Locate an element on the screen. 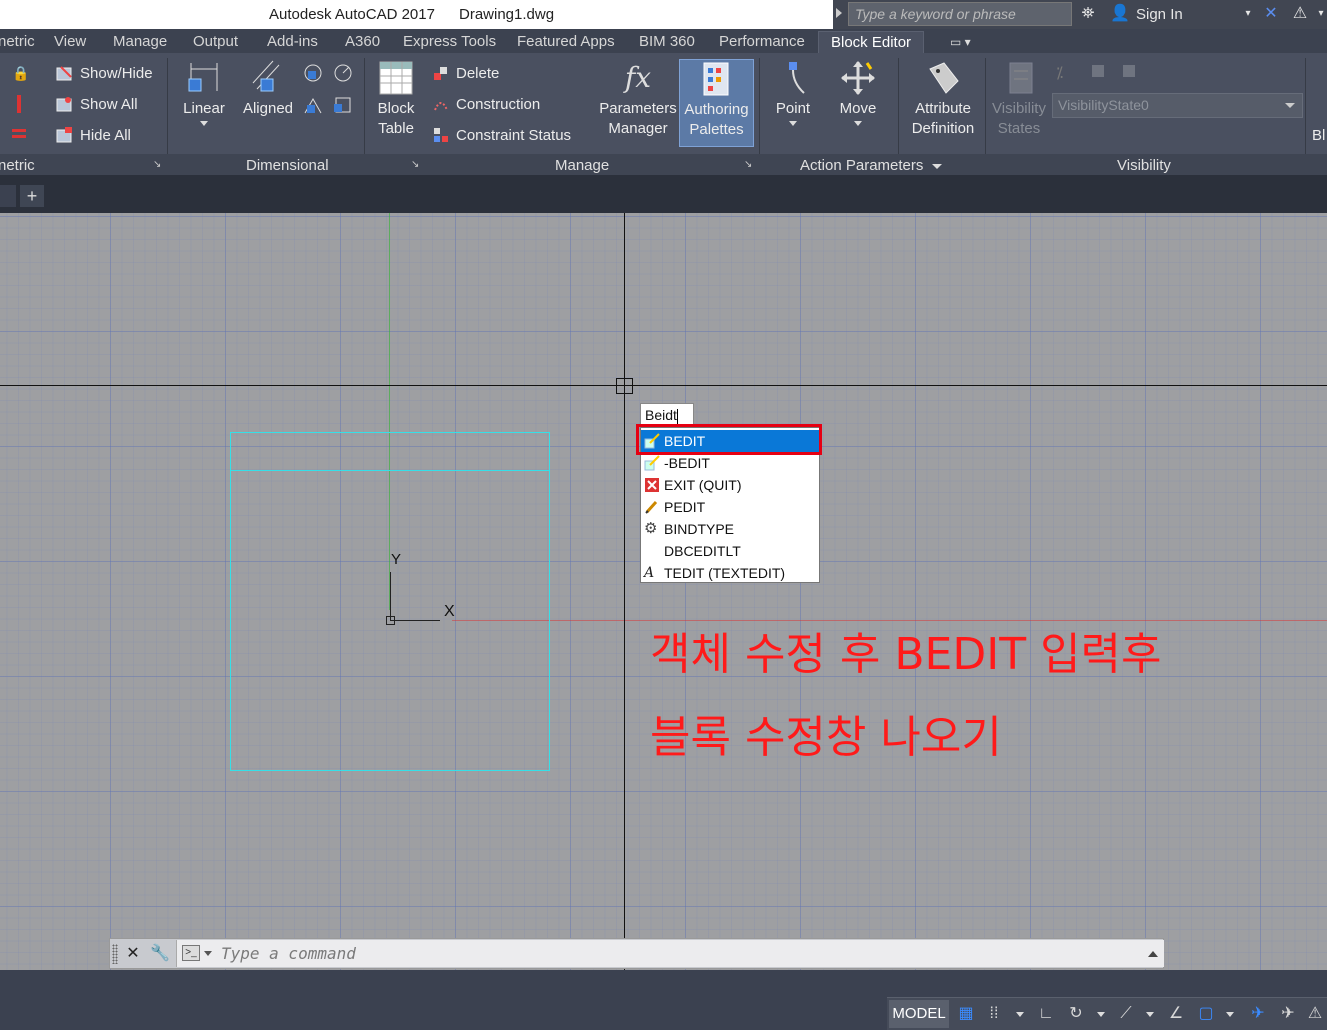 The image size is (1327, 1030). exchange-apps-icon: ✕ is located at coordinates (1271, 14).